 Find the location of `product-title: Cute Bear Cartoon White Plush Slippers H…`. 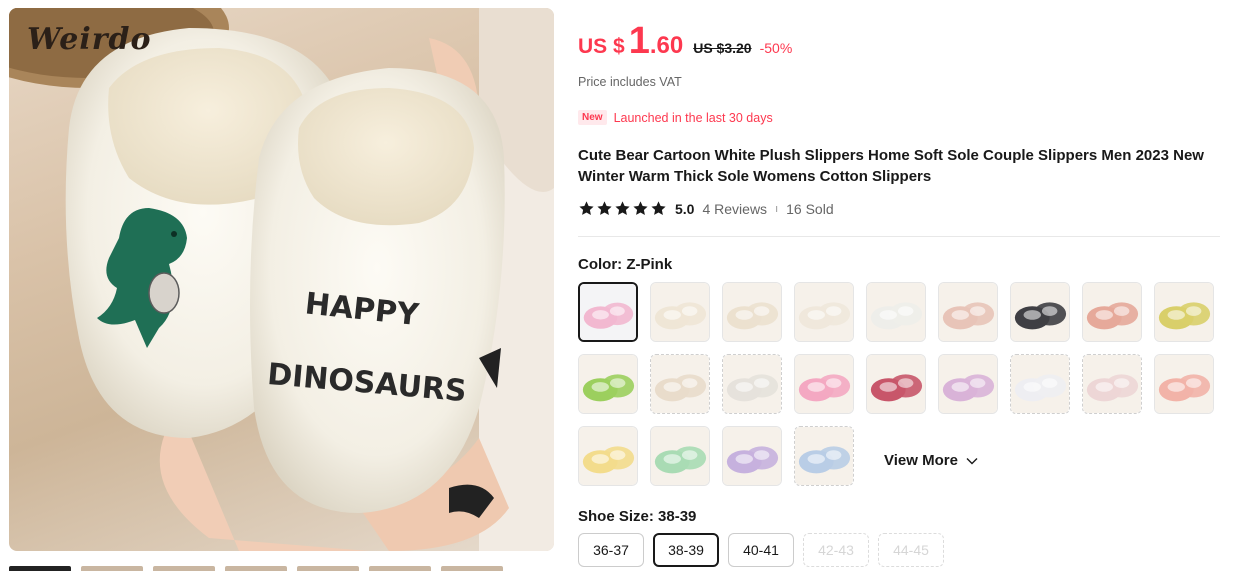

product-title: Cute Bear Cartoon White Plush Slippers H… is located at coordinates (891, 166).